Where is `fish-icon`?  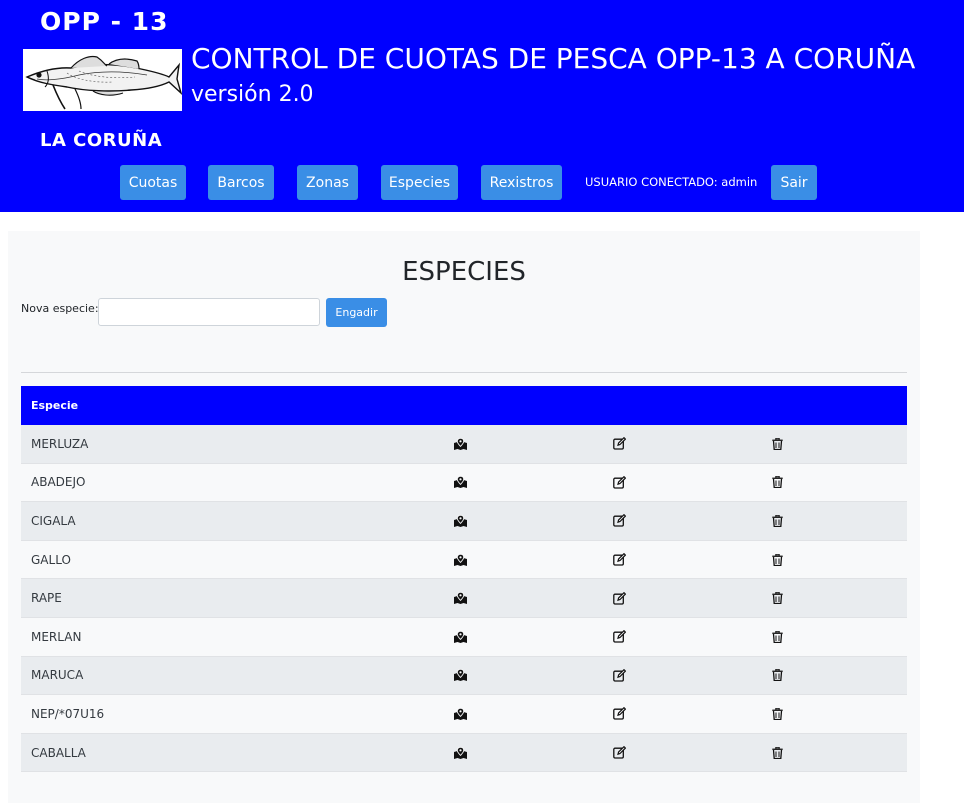 fish-icon is located at coordinates (102, 80).